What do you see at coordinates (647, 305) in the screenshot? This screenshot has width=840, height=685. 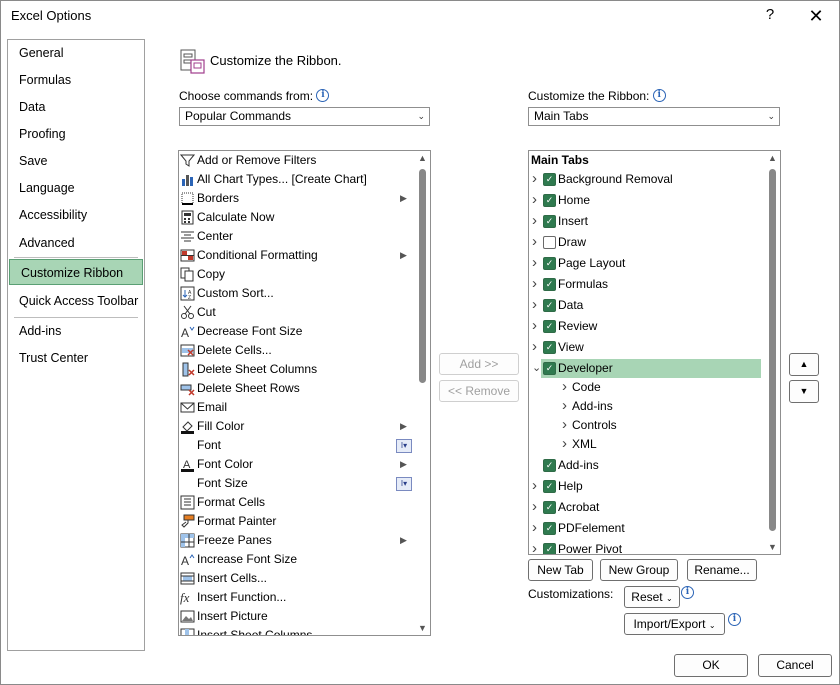 I see `tree-item: › ✓ Data` at bounding box center [647, 305].